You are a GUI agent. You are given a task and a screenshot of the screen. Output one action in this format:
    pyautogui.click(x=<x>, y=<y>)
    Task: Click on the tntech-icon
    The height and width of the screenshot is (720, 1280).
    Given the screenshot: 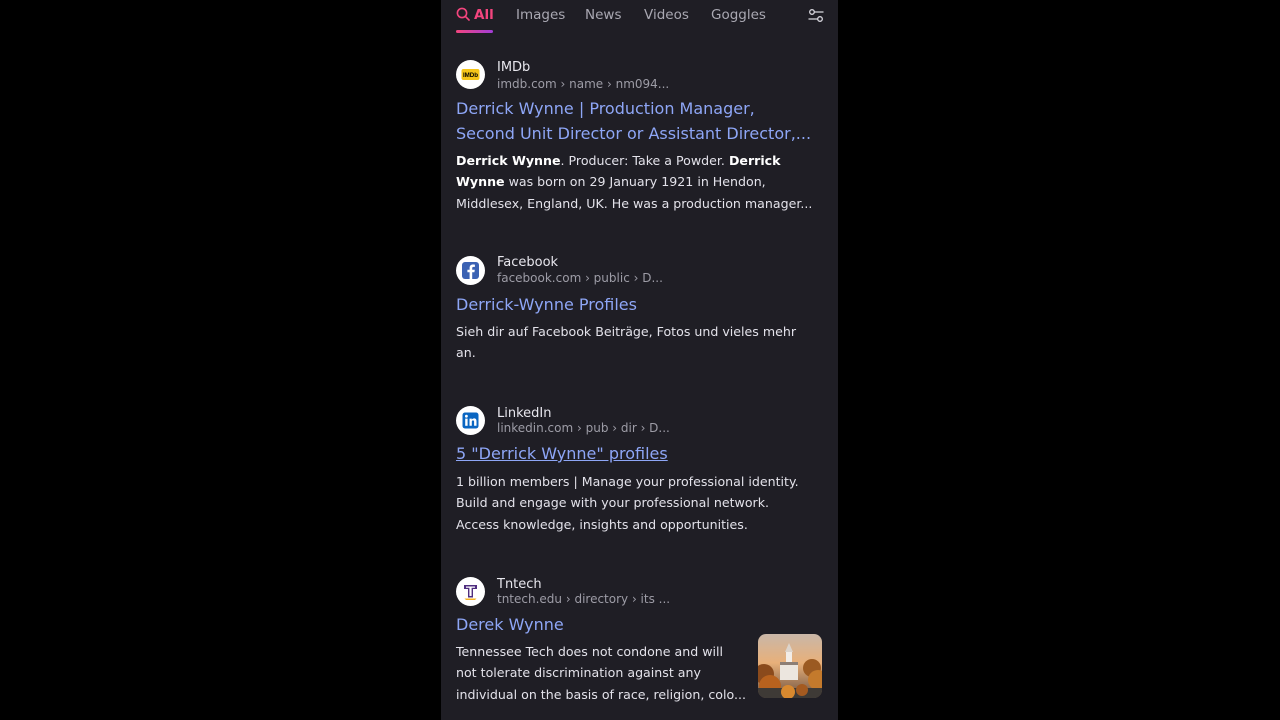 What is the action you would take?
    pyautogui.click(x=470, y=591)
    